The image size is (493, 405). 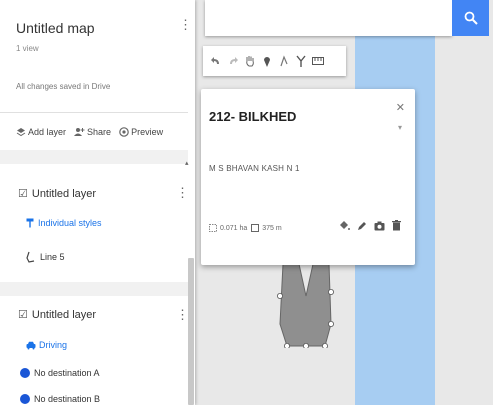 I want to click on hand-icon, so click(x=249, y=61).